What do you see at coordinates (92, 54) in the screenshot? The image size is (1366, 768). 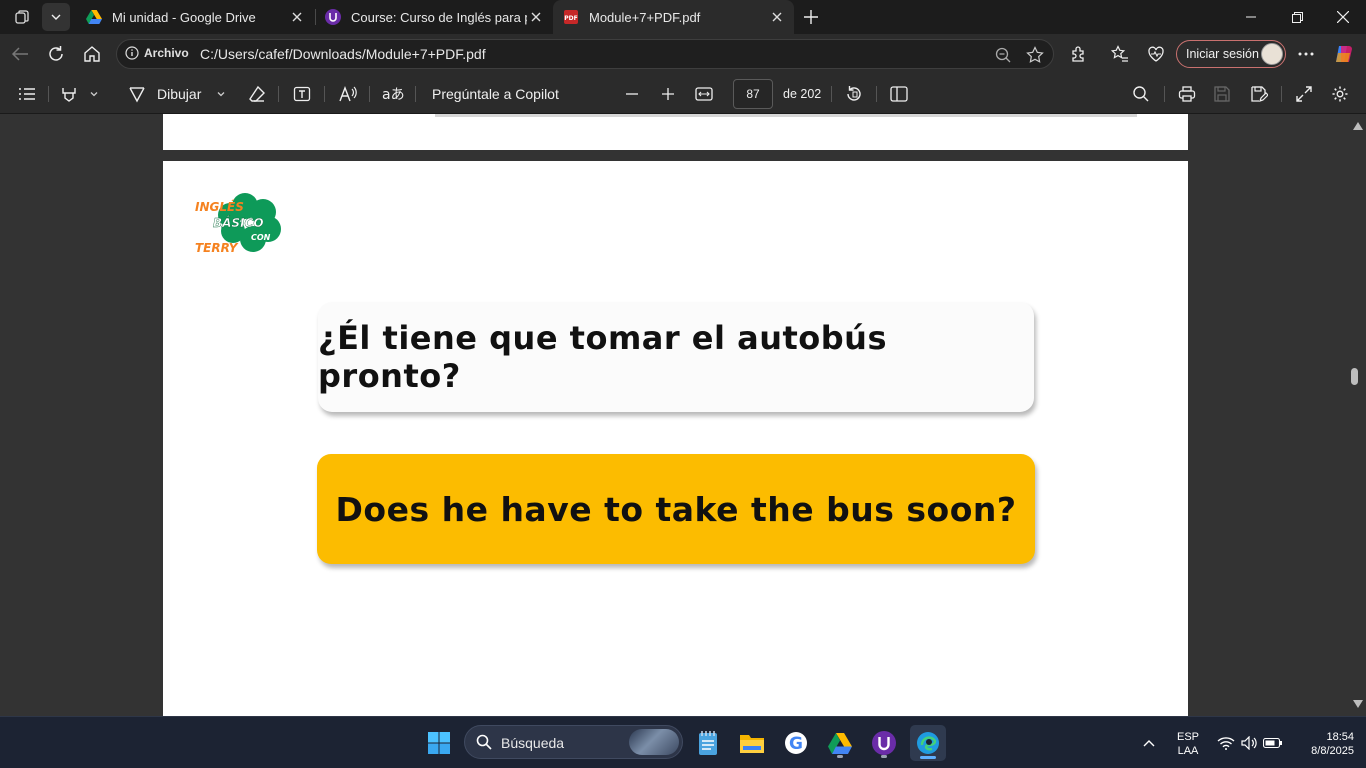 I see `home-button` at bounding box center [92, 54].